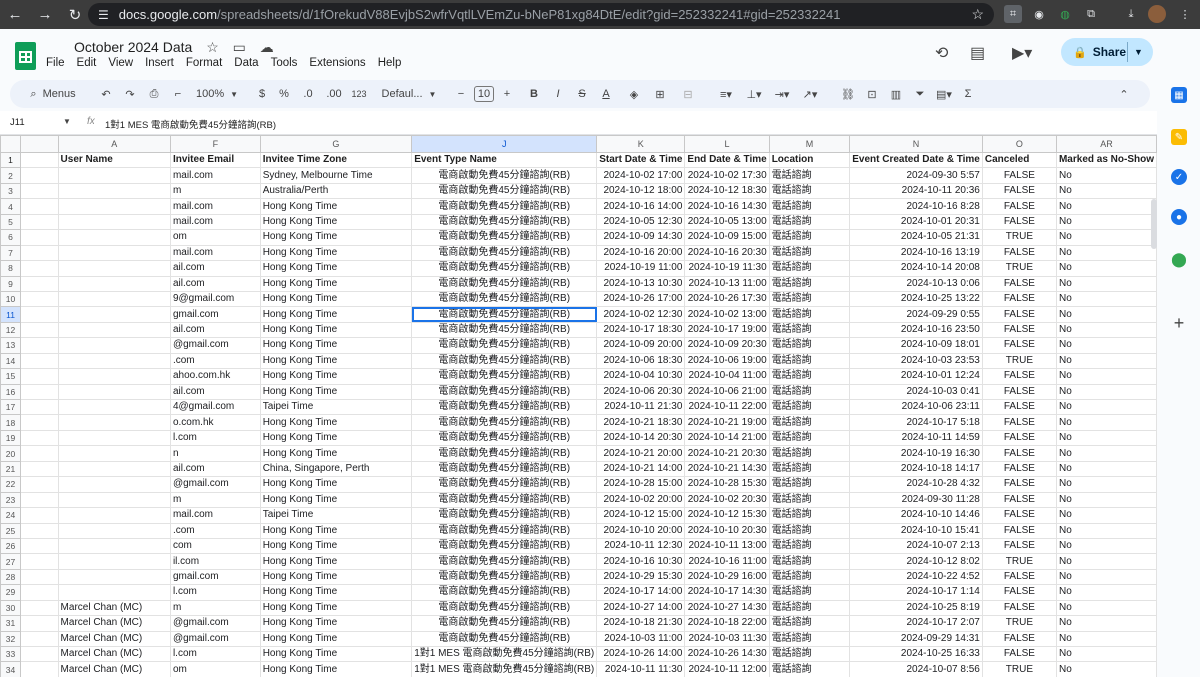 The width and height of the screenshot is (1200, 677). I want to click on table-cell: Marcel Chan (MC), so click(114, 623).